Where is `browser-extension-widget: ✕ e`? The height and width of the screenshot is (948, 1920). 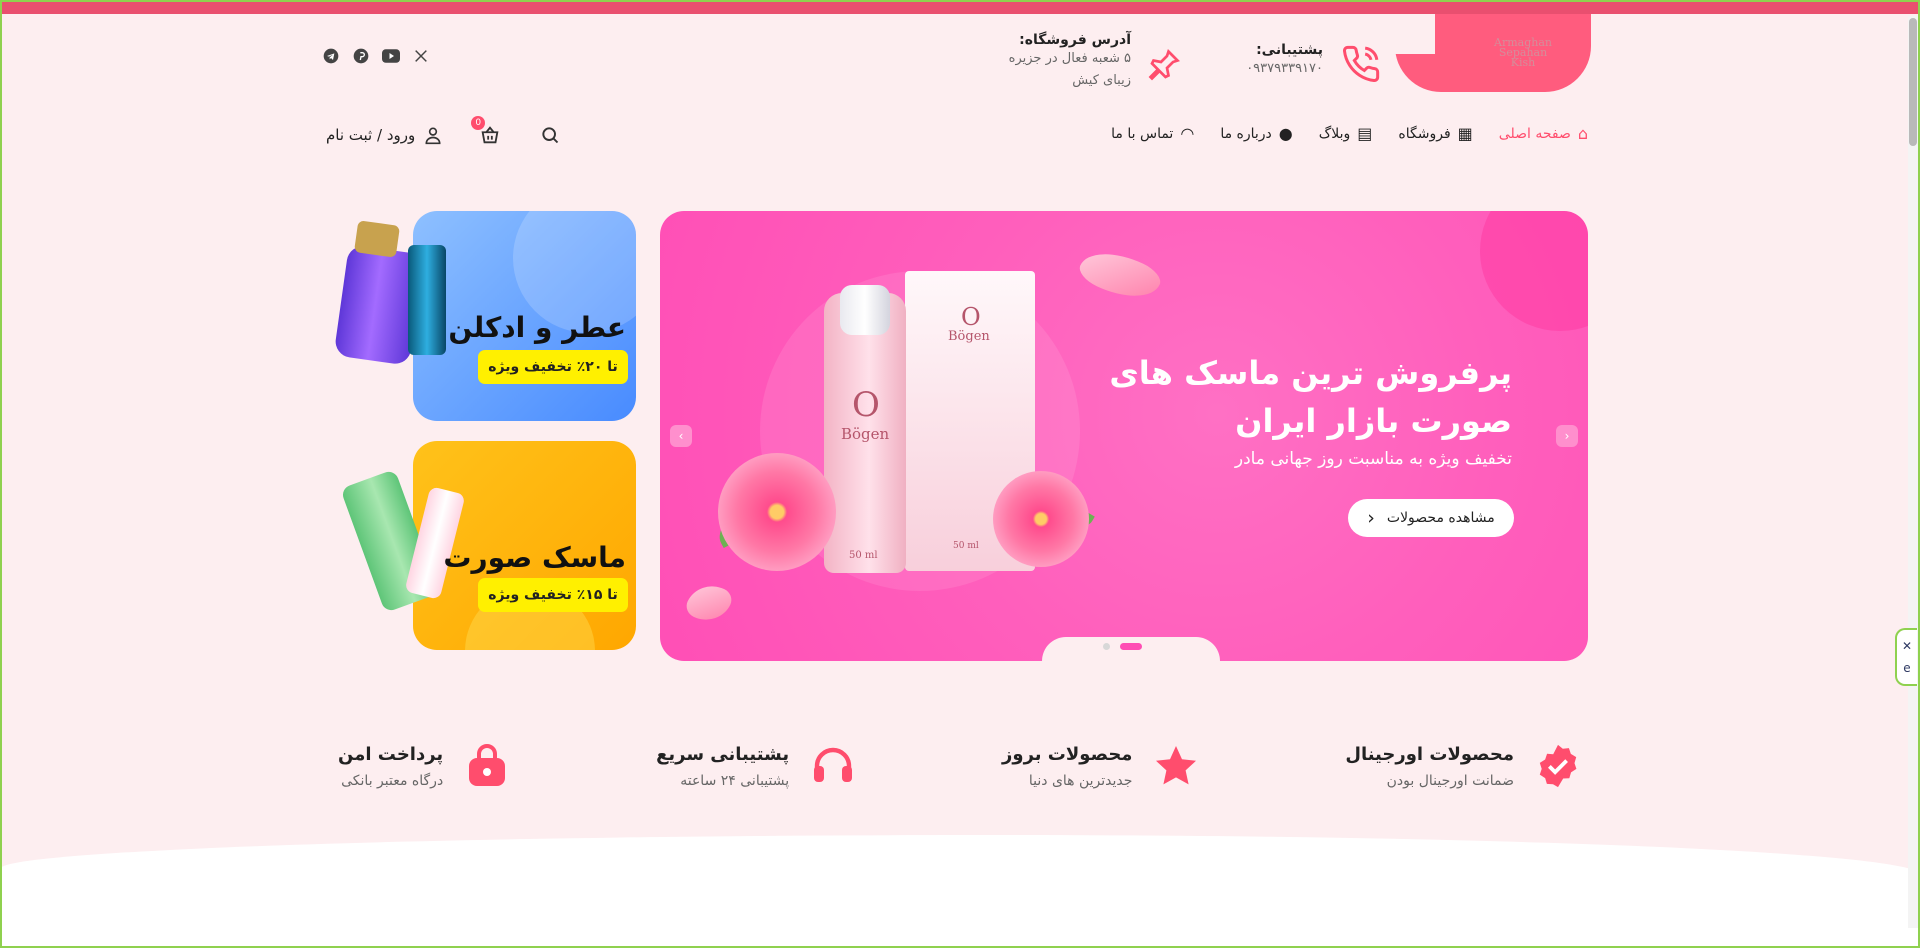 browser-extension-widget: ✕ e is located at coordinates (1906, 657).